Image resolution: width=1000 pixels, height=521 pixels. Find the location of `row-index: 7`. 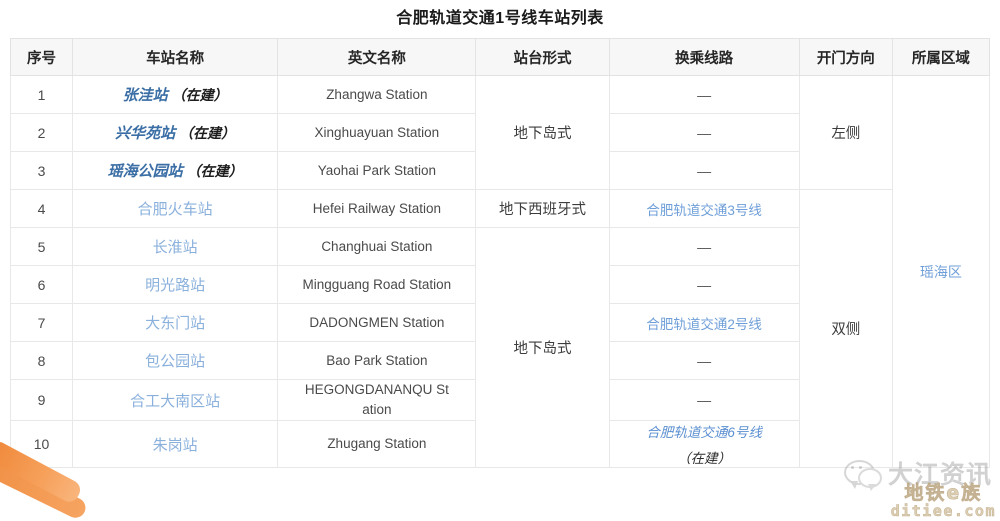

row-index: 7 is located at coordinates (41, 322).